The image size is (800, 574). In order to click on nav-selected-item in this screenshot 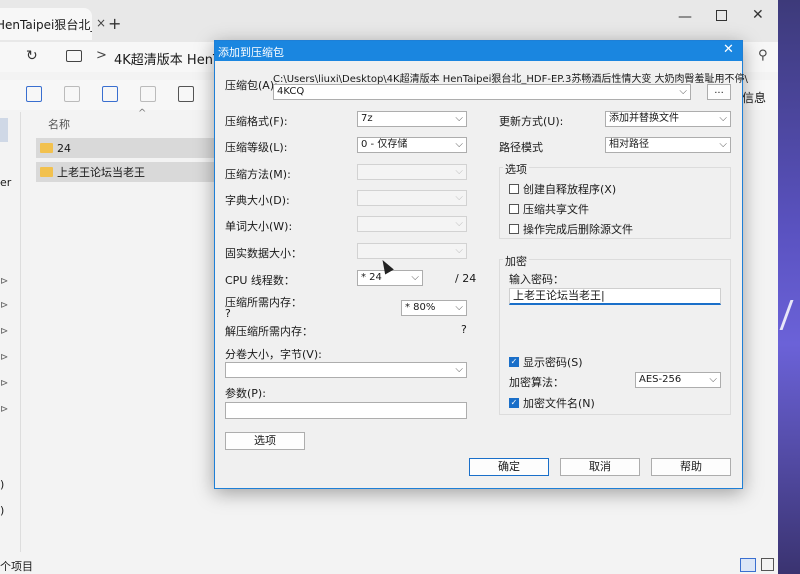, I will do `click(4, 130)`.